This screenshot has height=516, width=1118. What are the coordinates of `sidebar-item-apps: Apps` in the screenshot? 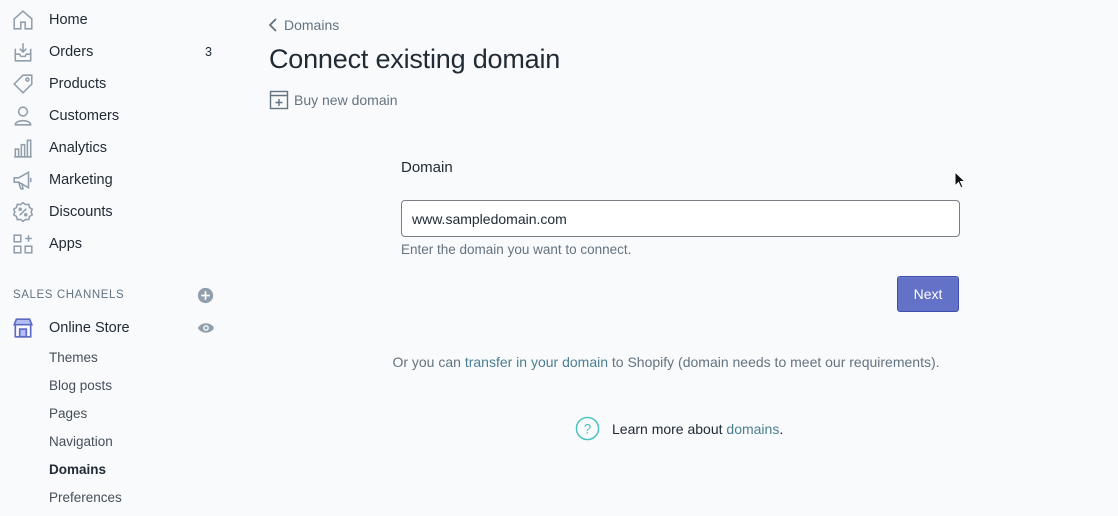 It's located at (116, 244).